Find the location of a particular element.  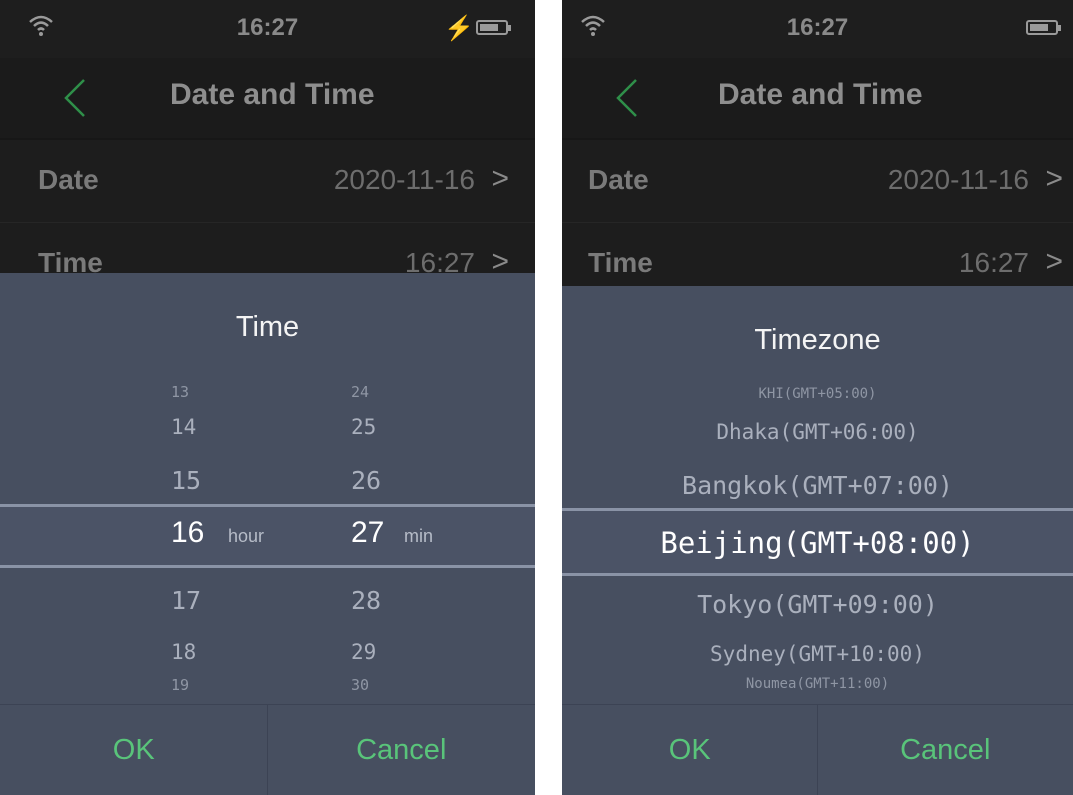

status-time: 16:27 is located at coordinates (817, 27).